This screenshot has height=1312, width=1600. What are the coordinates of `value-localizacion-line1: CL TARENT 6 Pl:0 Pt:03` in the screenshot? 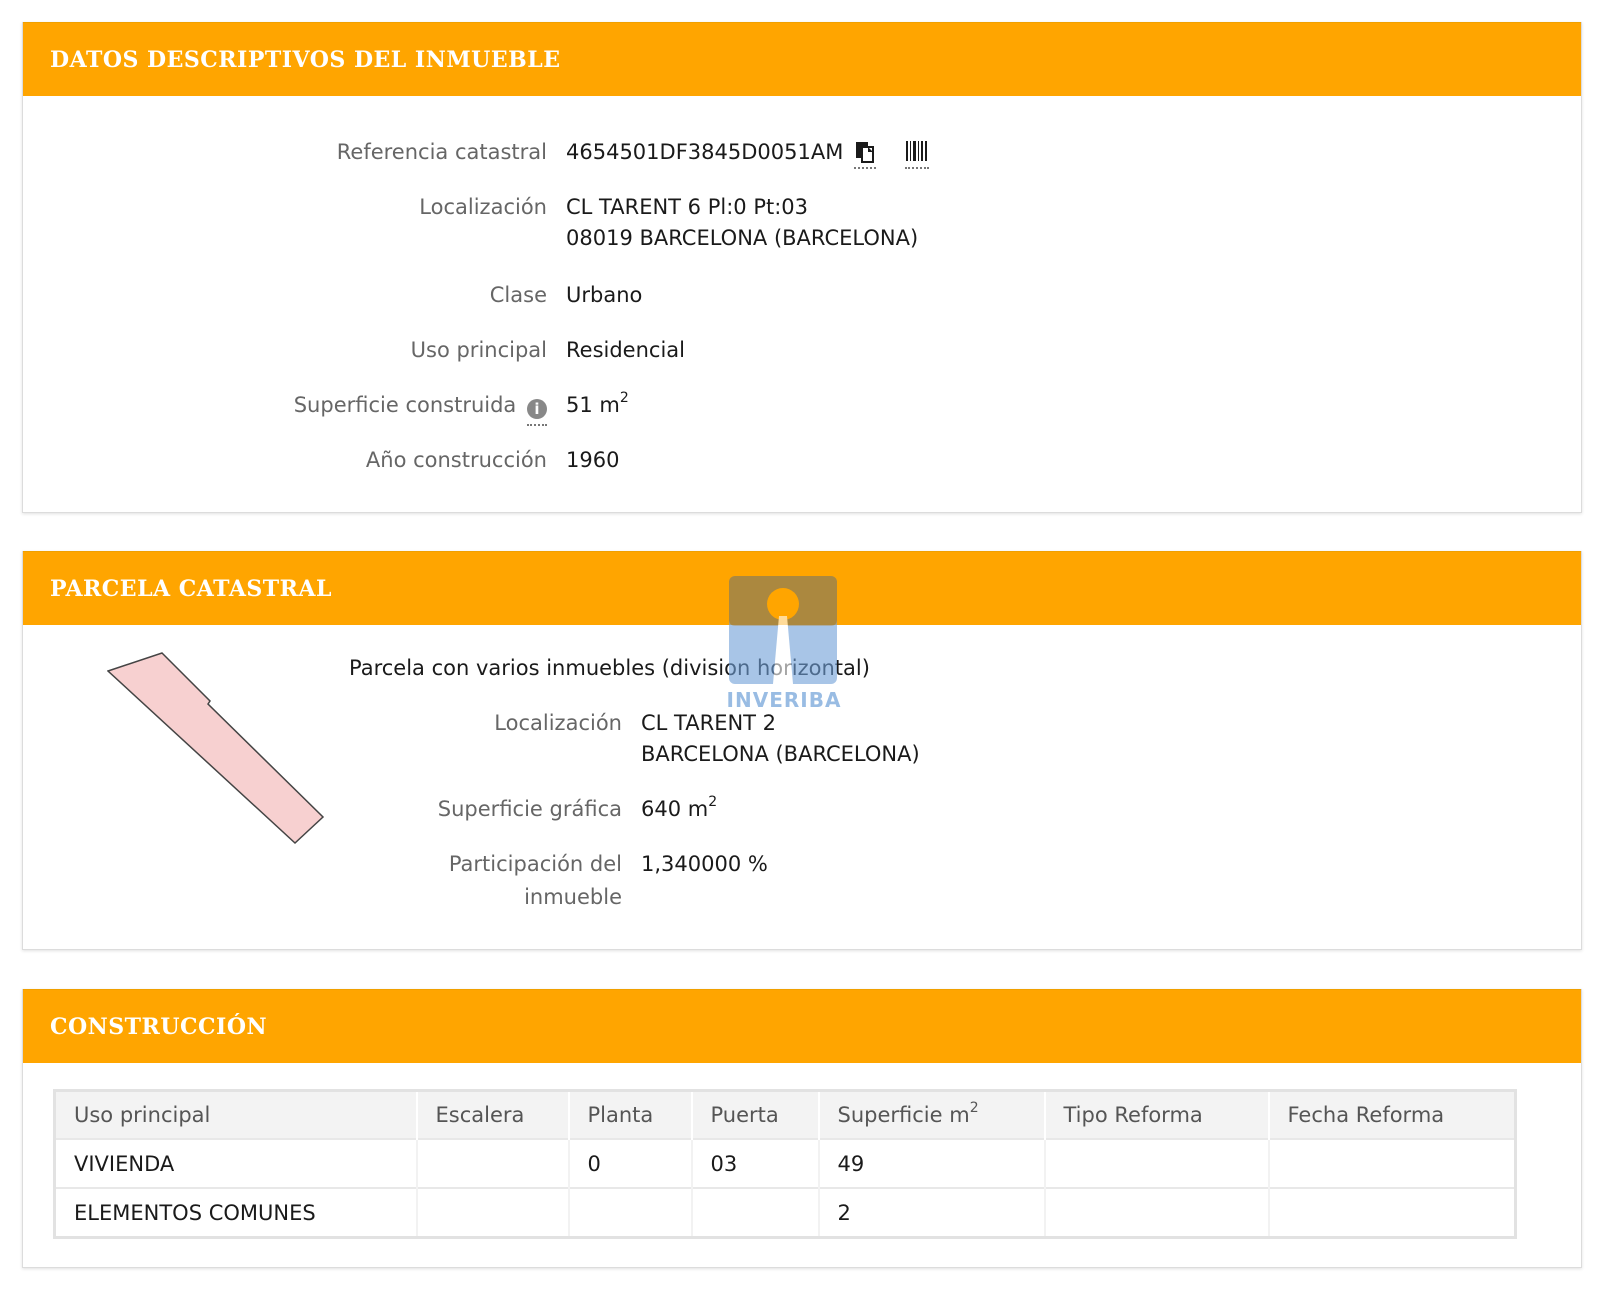 It's located at (687, 207).